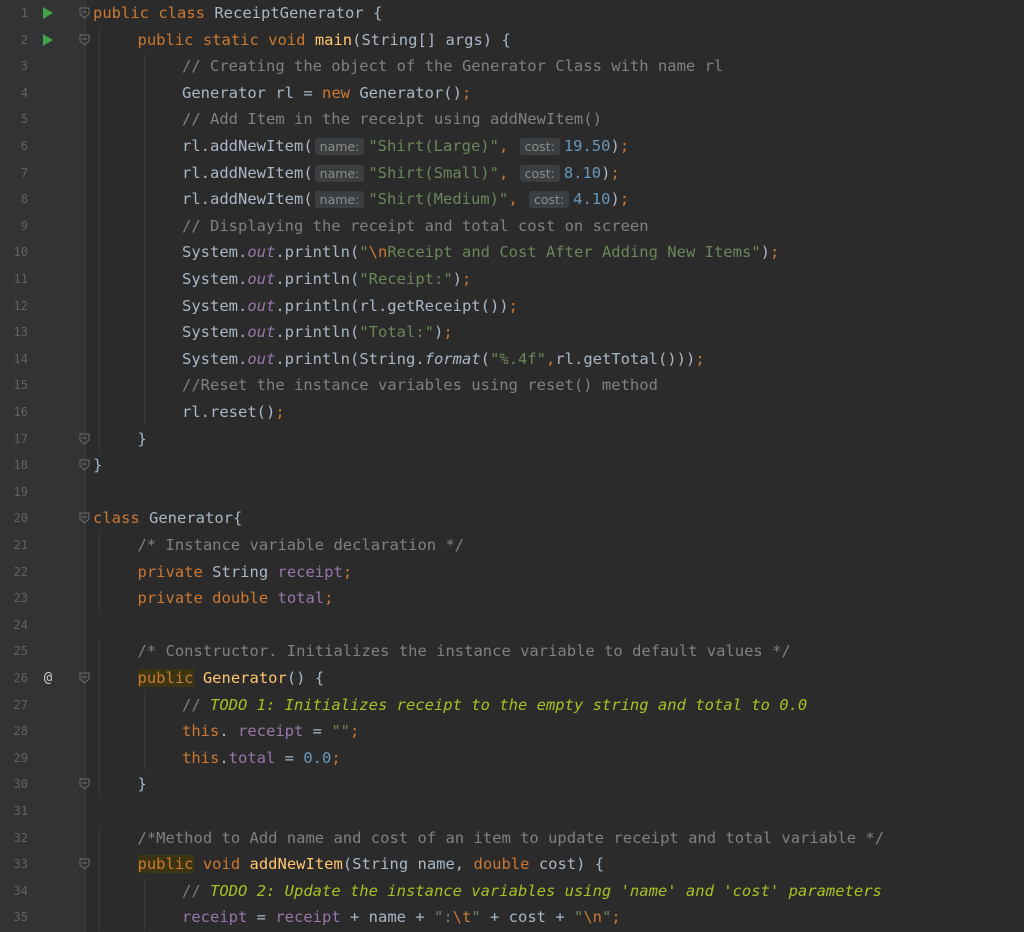  I want to click on code-token: ), so click(765, 252).